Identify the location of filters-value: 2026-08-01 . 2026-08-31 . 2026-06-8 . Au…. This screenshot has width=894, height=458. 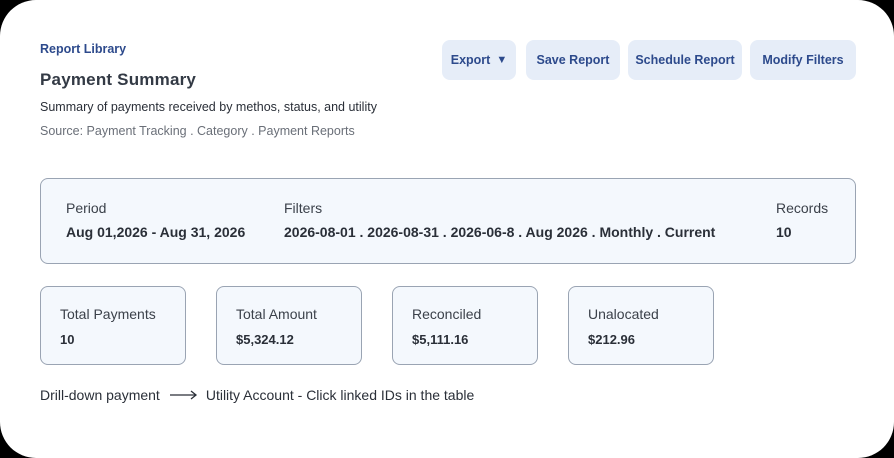
(500, 232).